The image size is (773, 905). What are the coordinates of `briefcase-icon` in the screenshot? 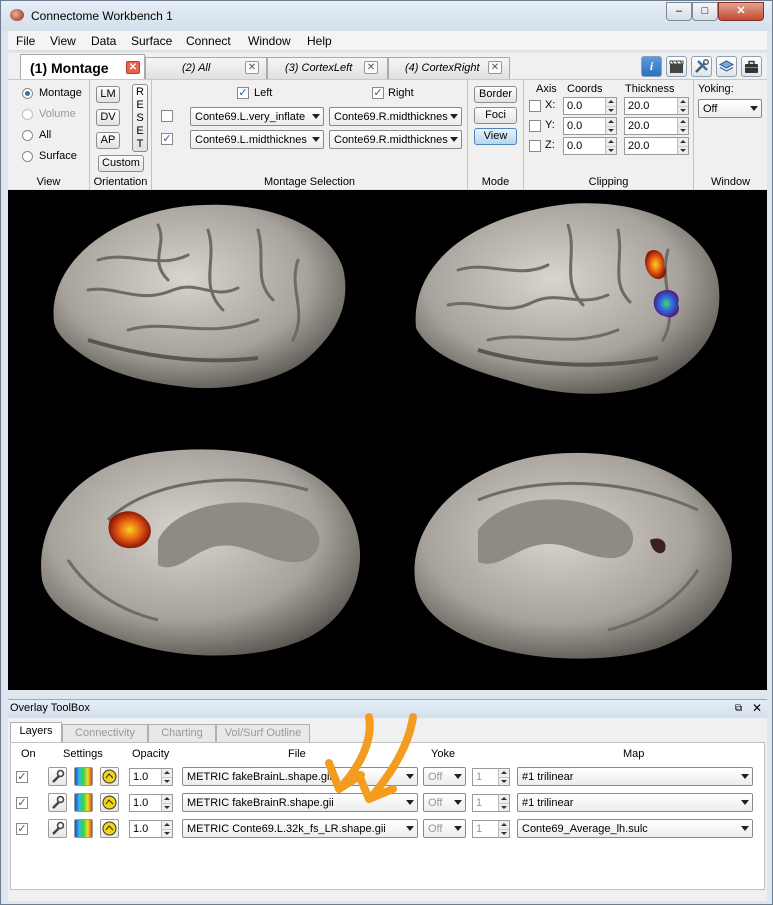 It's located at (751, 66).